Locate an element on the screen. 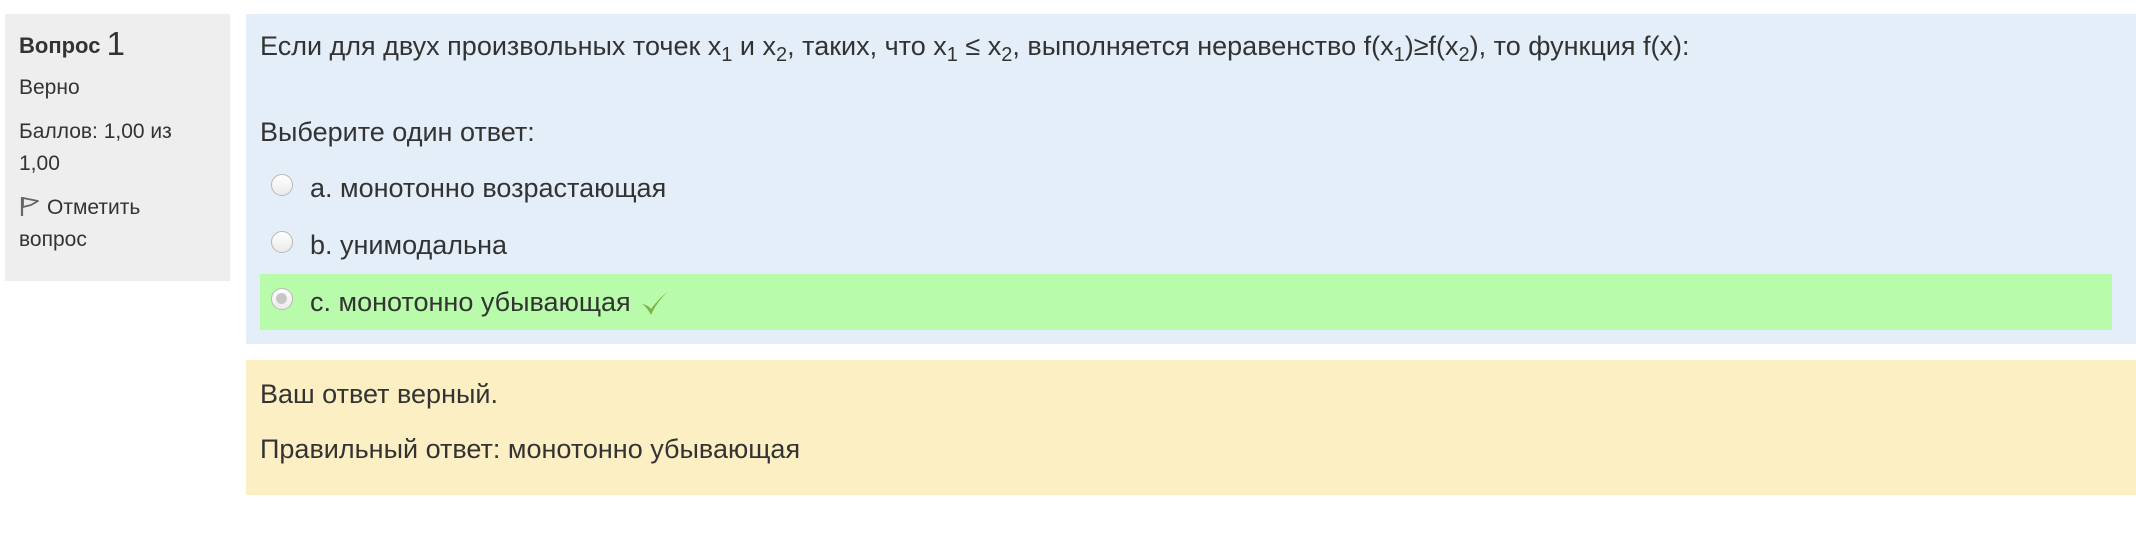 The width and height of the screenshot is (2136, 536). answer-option-a: a. монотонно возрастающая is located at coordinates (1186, 188).